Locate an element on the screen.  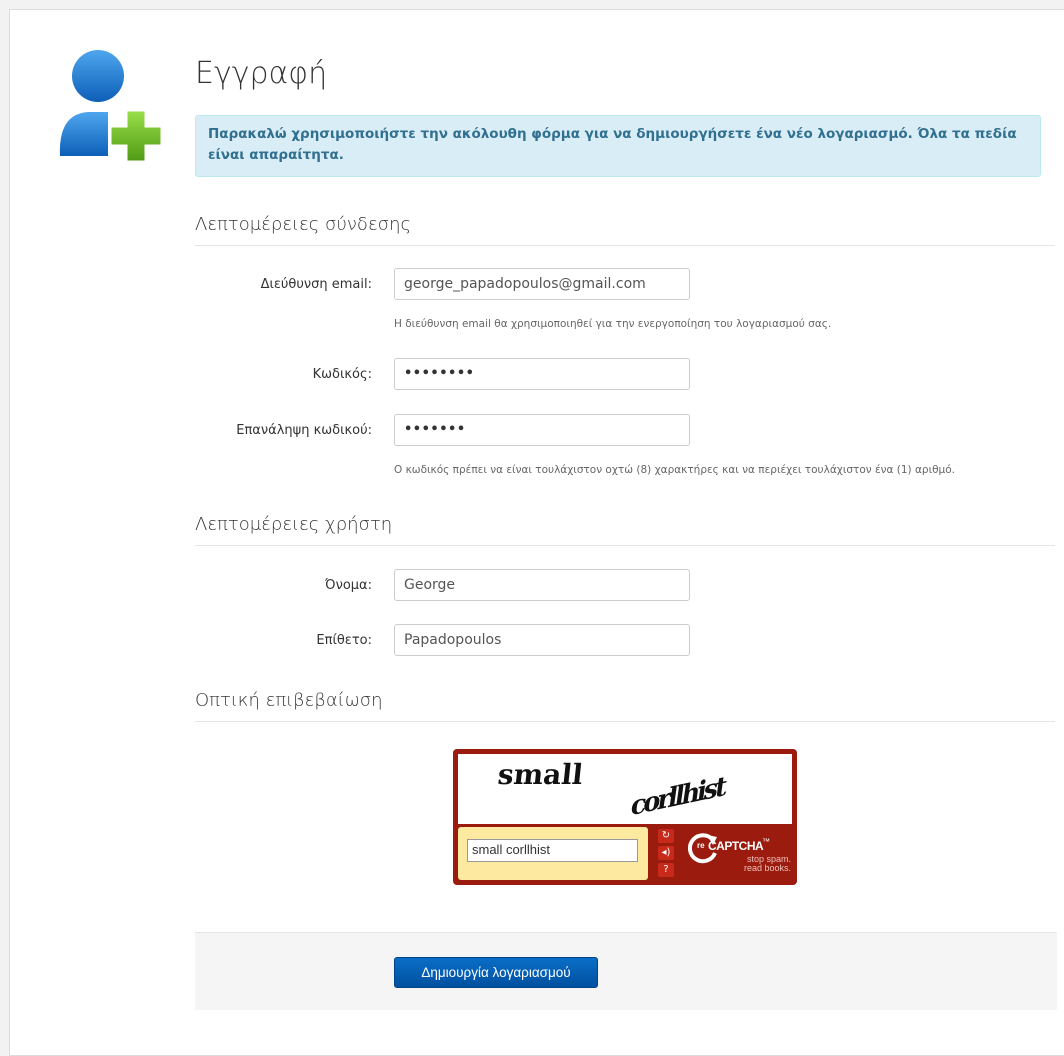
captcha-response-area: small corllhist is located at coordinates (553, 853).